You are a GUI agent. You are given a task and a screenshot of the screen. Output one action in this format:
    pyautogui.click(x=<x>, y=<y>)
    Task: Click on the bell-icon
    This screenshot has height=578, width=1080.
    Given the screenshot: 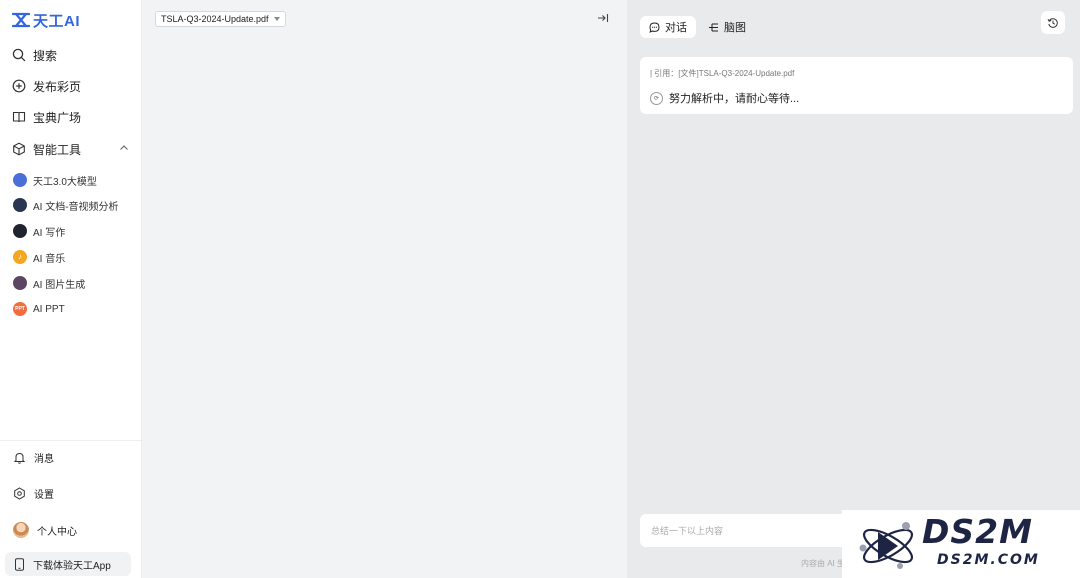 What is the action you would take?
    pyautogui.click(x=19, y=458)
    